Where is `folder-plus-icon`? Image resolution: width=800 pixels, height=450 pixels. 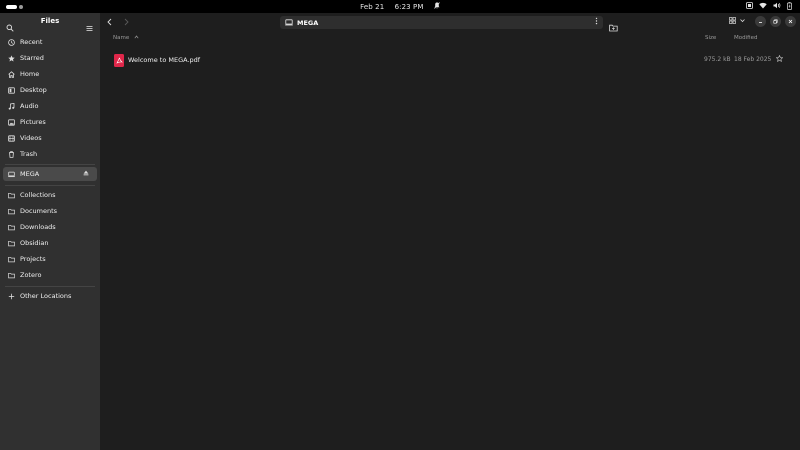 folder-plus-icon is located at coordinates (613, 28).